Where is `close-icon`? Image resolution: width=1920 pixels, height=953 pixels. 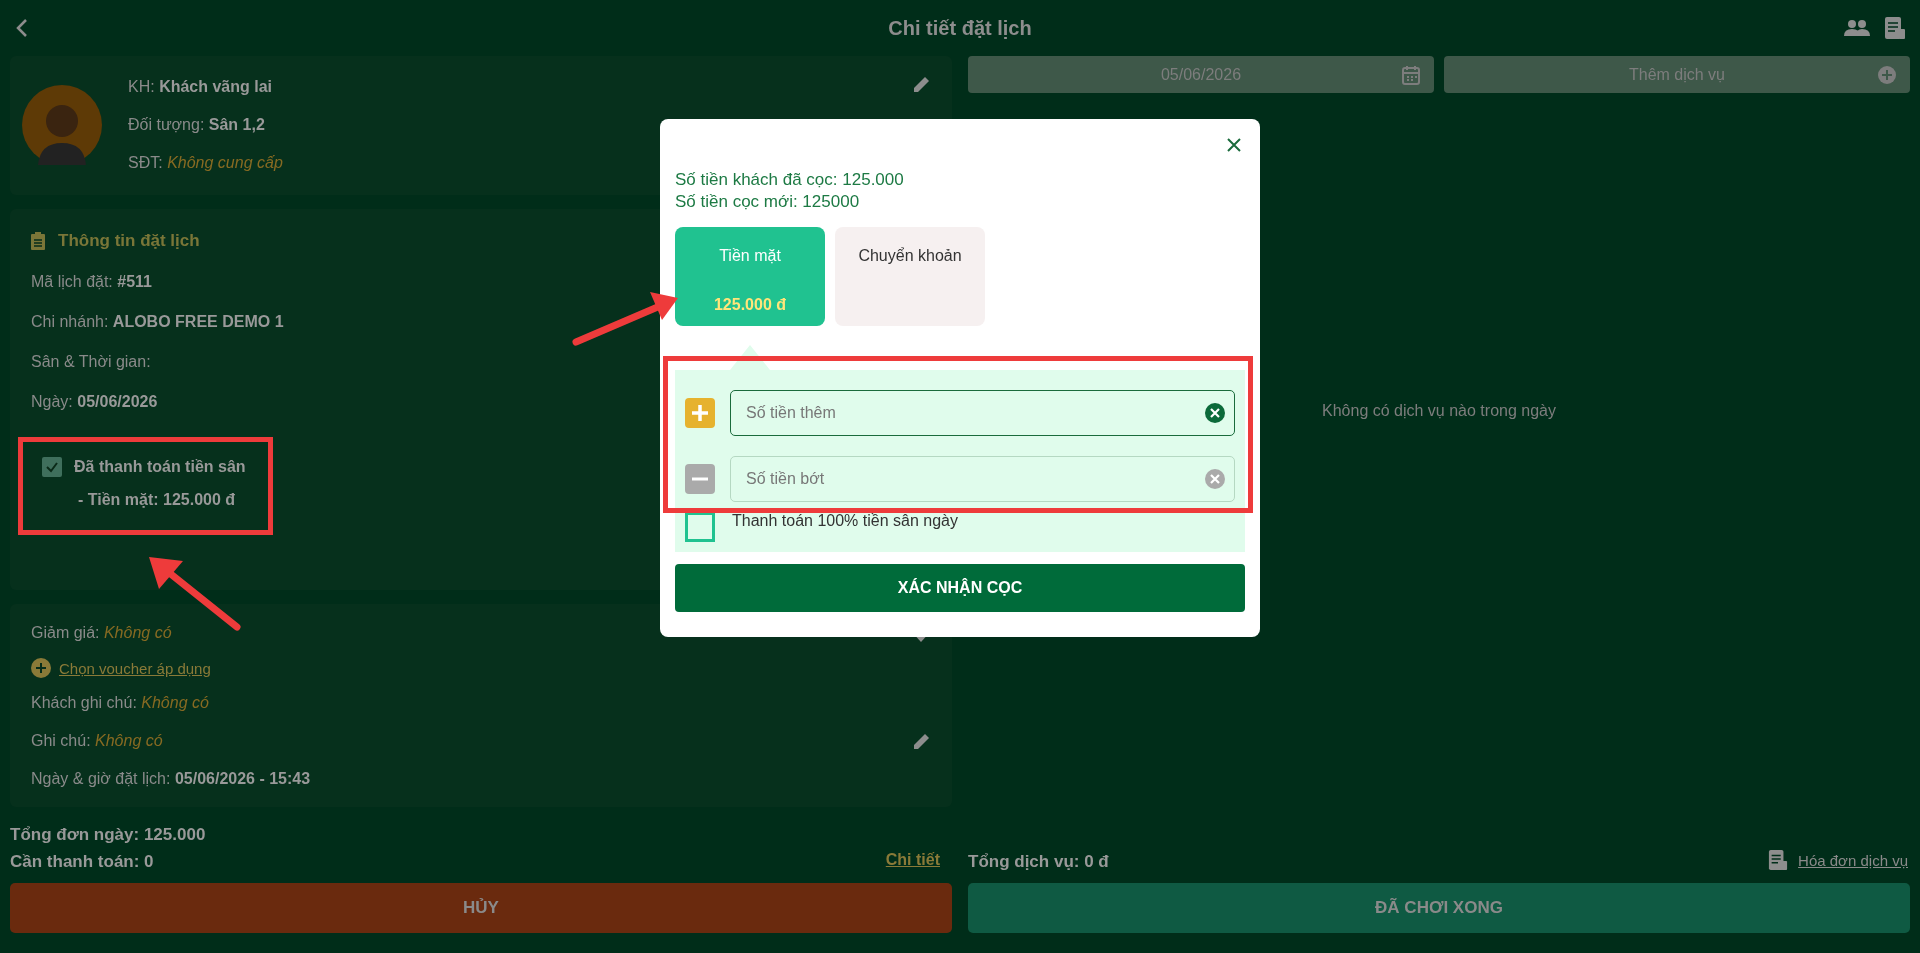 close-icon is located at coordinates (1234, 145).